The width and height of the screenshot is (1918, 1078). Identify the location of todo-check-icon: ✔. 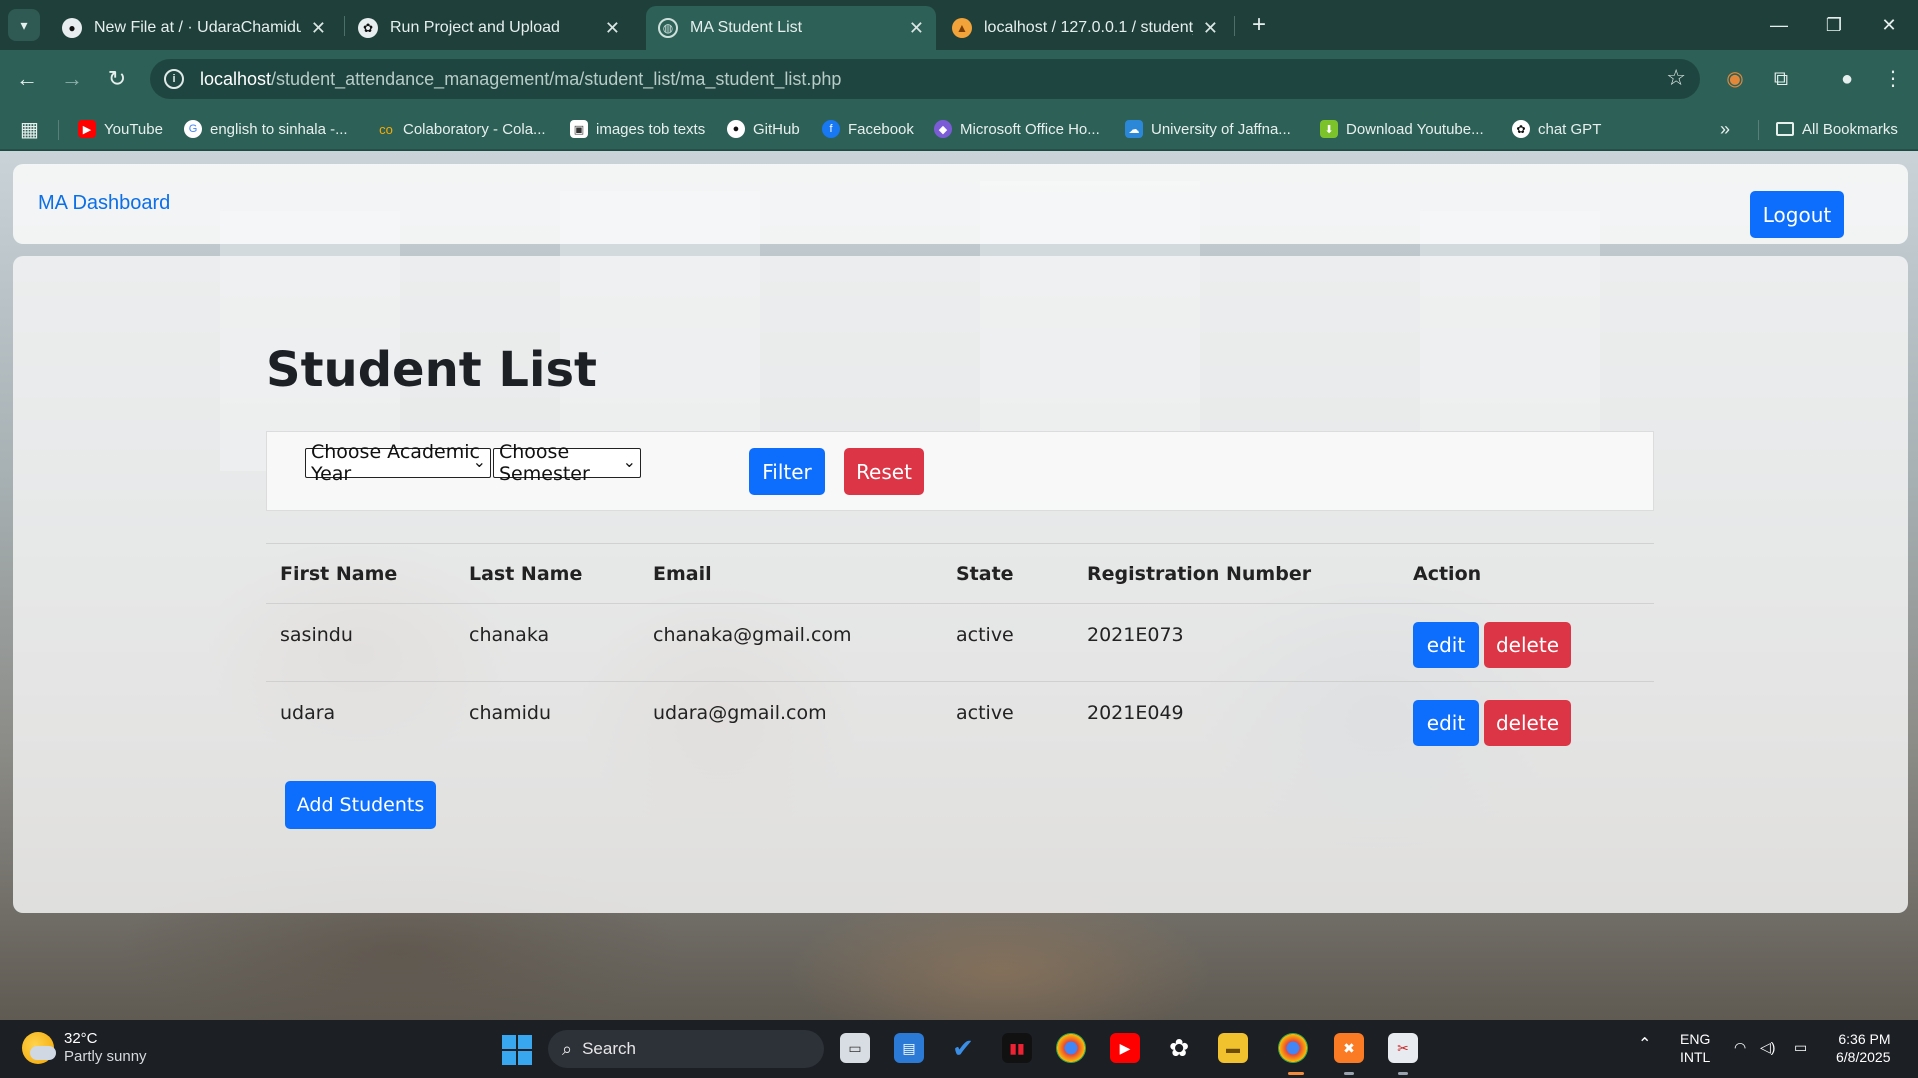
(963, 1048).